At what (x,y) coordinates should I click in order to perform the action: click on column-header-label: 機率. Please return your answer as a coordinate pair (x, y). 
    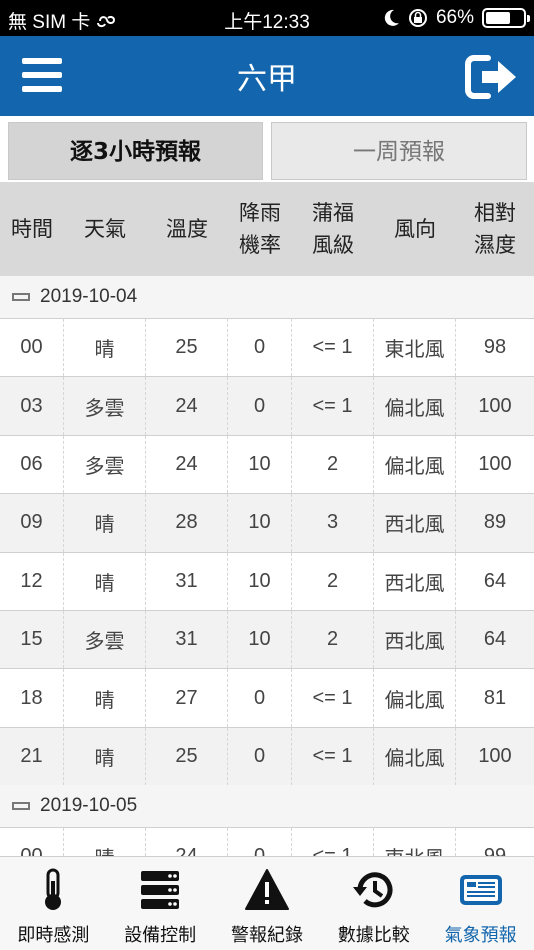
    Looking at the image, I should click on (260, 245).